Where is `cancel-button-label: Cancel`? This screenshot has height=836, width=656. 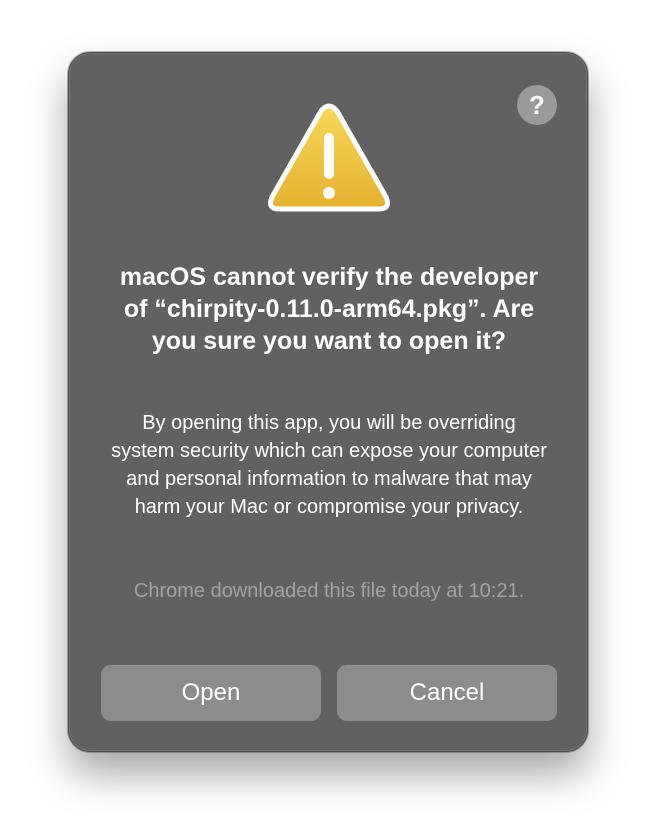
cancel-button-label: Cancel is located at coordinates (447, 692).